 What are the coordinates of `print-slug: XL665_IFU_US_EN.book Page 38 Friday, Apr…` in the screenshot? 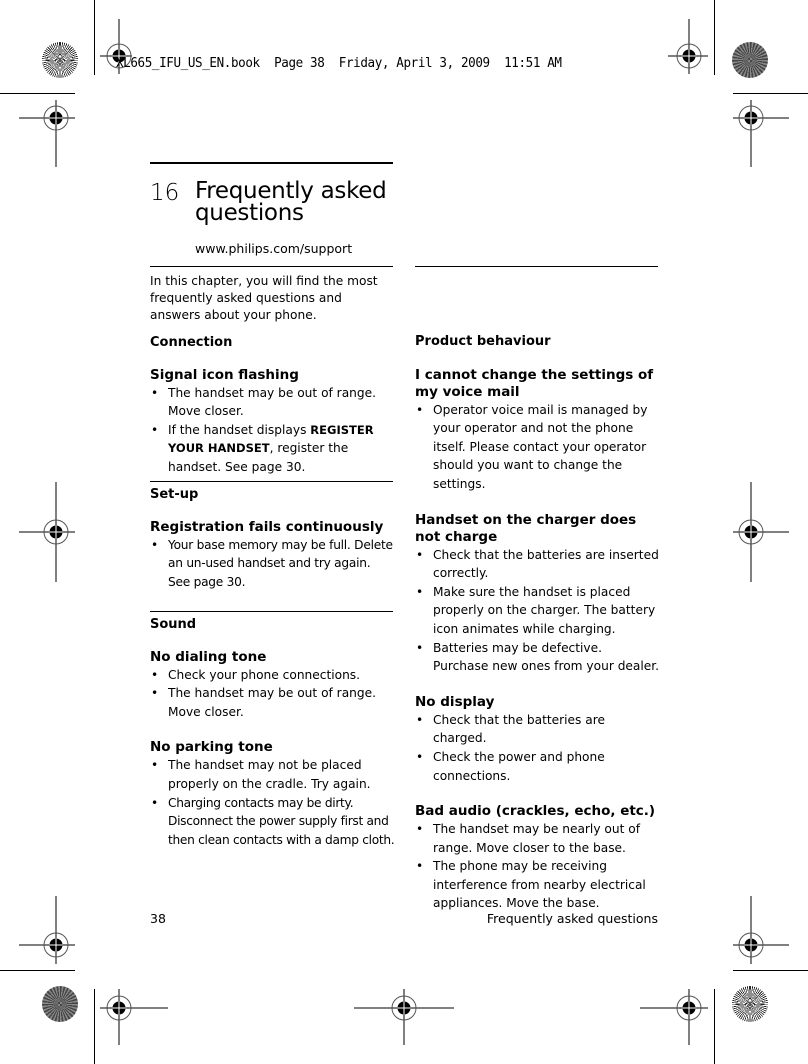 It's located at (339, 63).